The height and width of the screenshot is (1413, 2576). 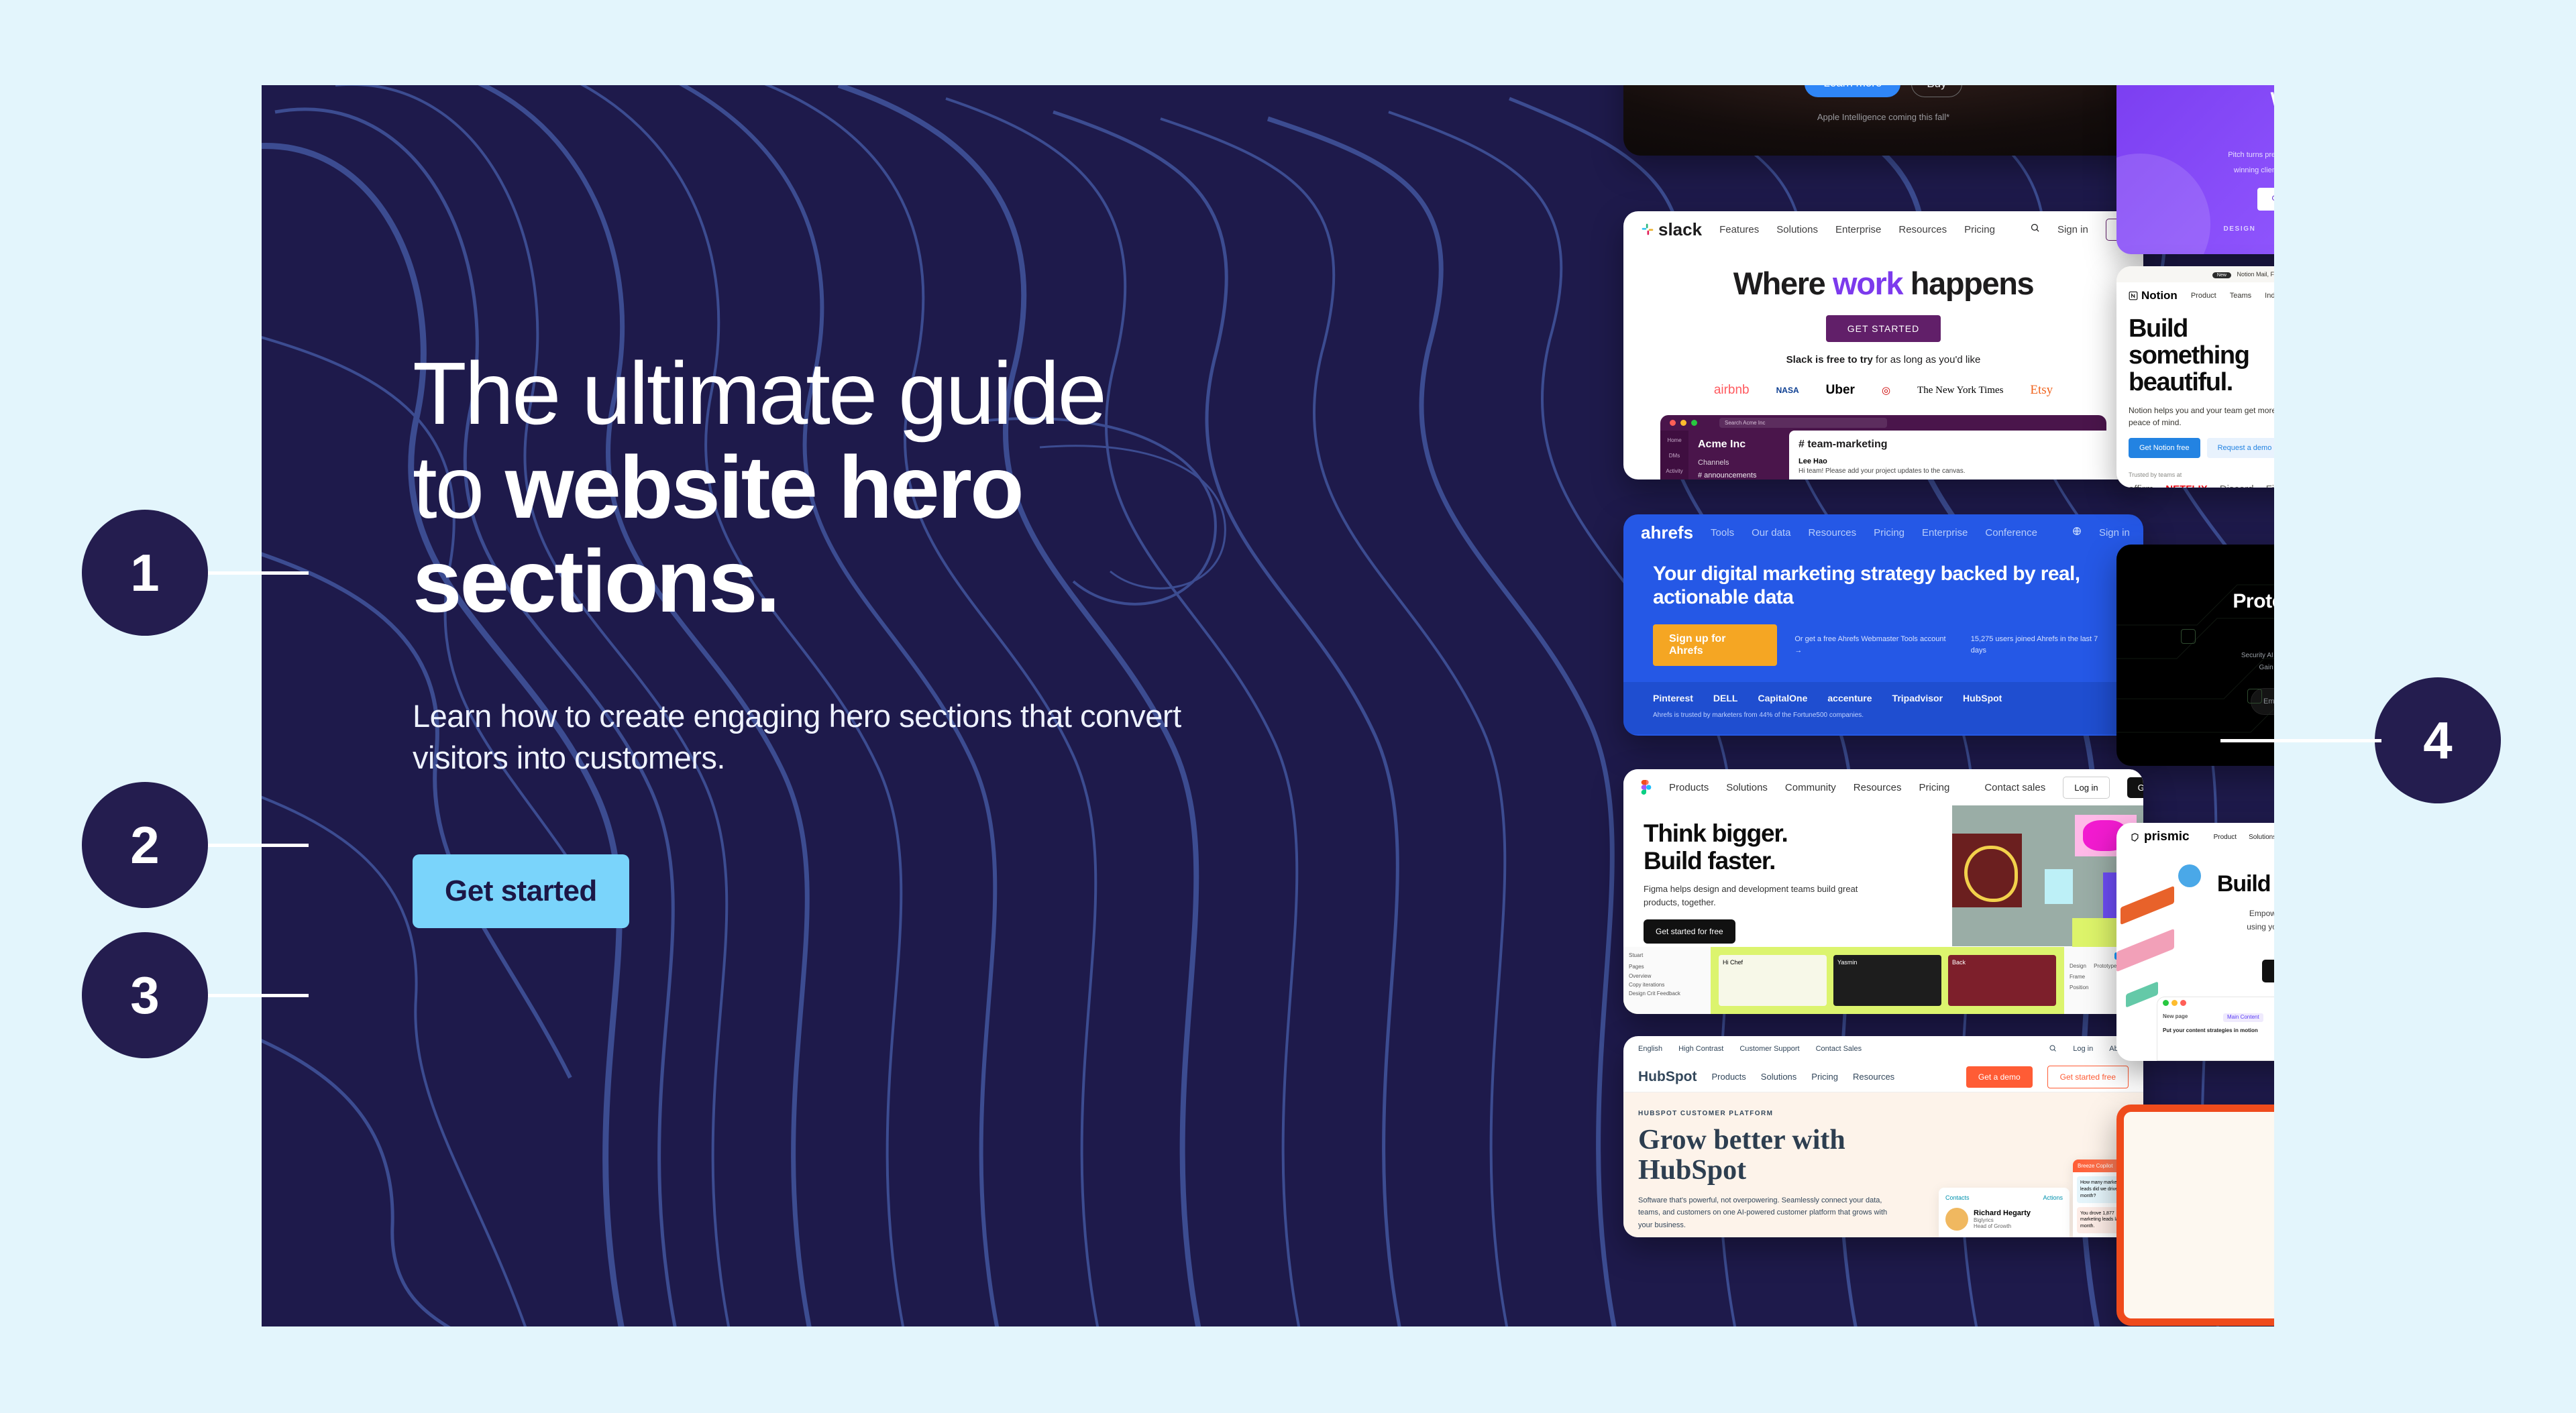 I want to click on slack-app-rail: Home DMs Activity, so click(x=1674, y=455).